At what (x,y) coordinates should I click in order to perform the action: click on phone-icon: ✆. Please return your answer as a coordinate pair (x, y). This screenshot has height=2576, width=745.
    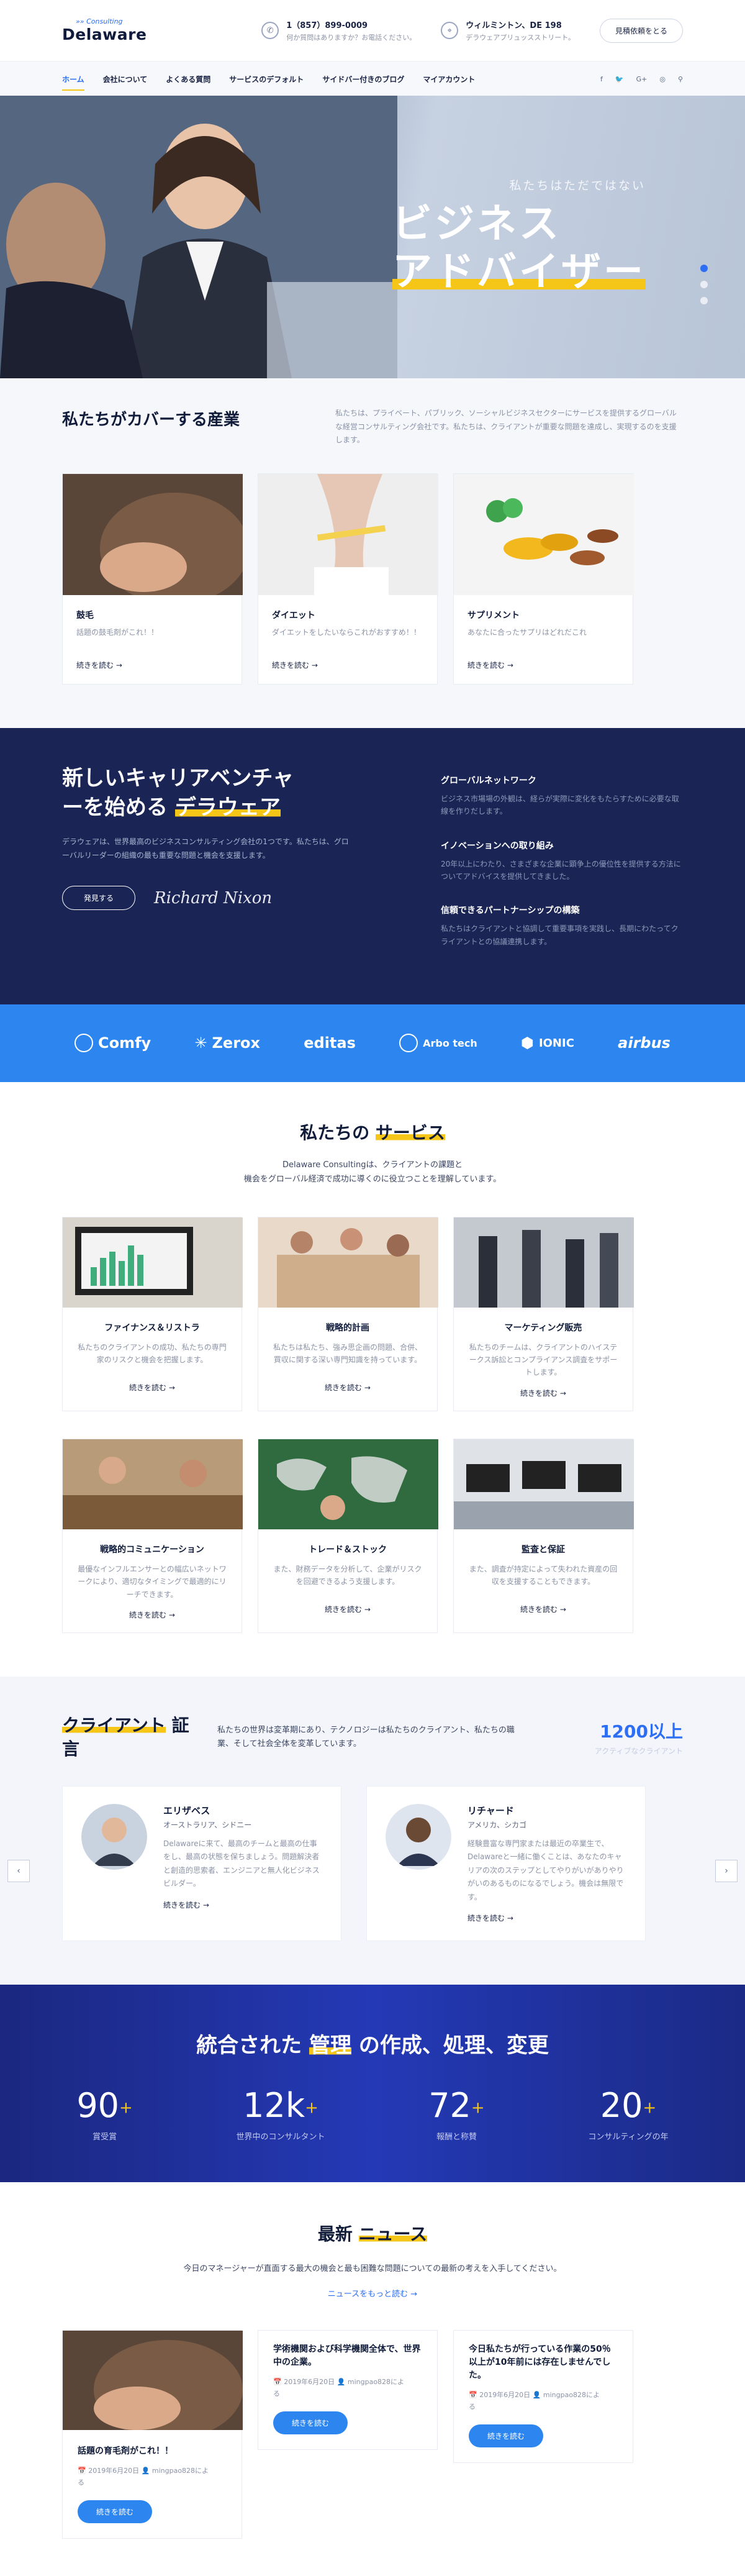
    Looking at the image, I should click on (270, 30).